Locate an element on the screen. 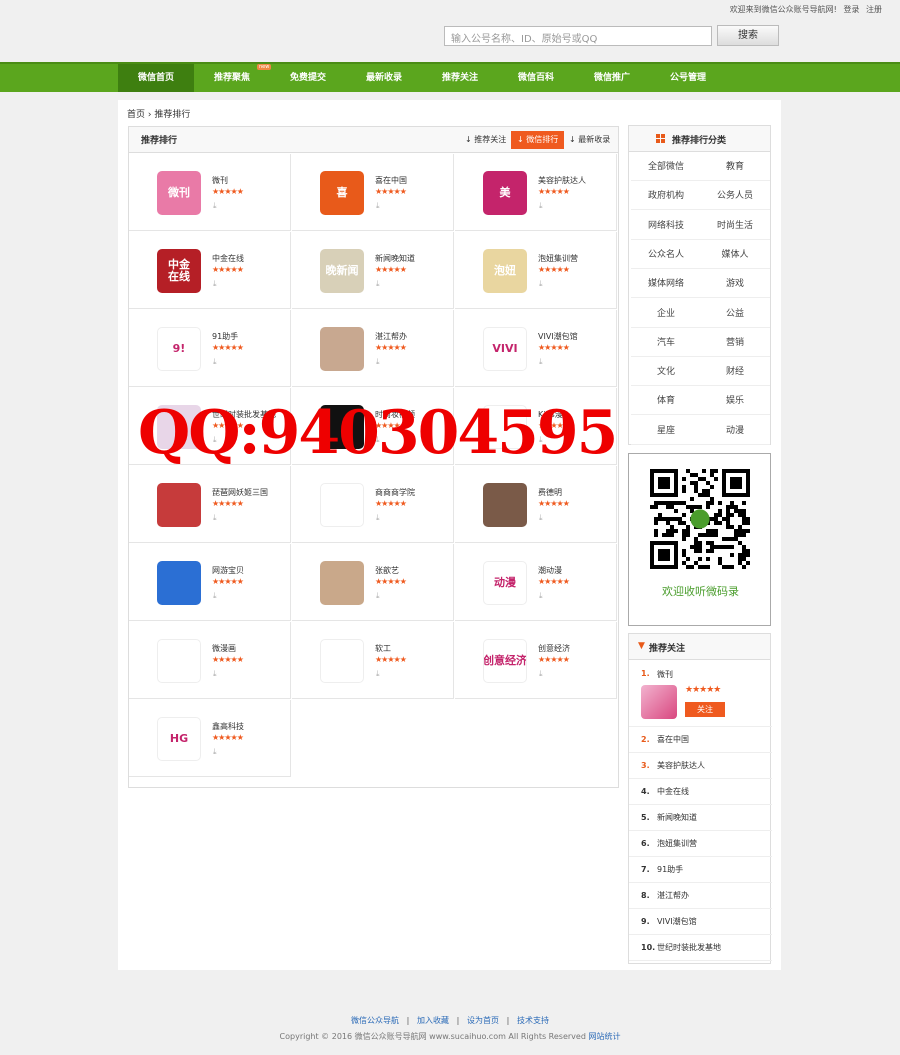  account-card: 美美容护肤达人 ★★★★★ ⤓ is located at coordinates (536, 192).